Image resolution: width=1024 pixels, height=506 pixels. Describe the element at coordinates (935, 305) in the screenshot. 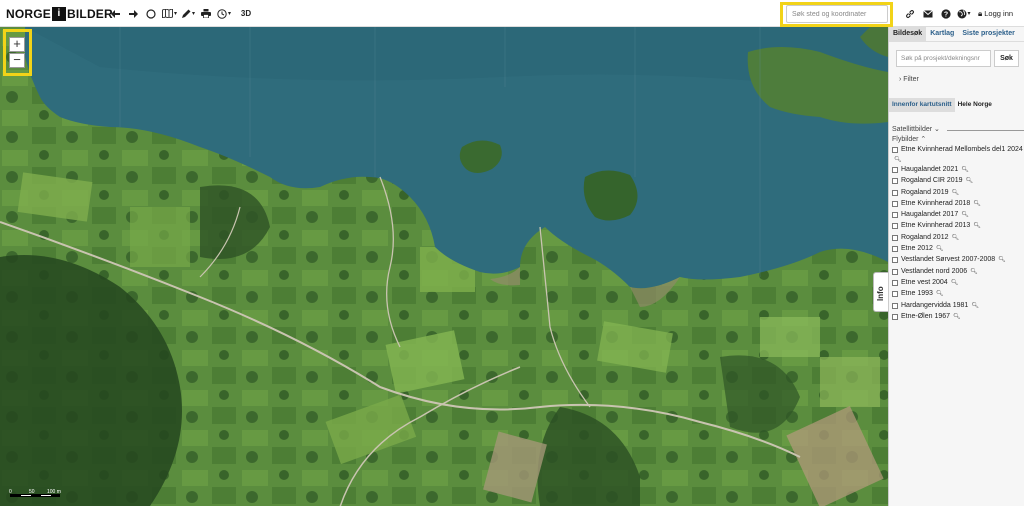

I see `project-label: Hardangervidda 1981` at that location.